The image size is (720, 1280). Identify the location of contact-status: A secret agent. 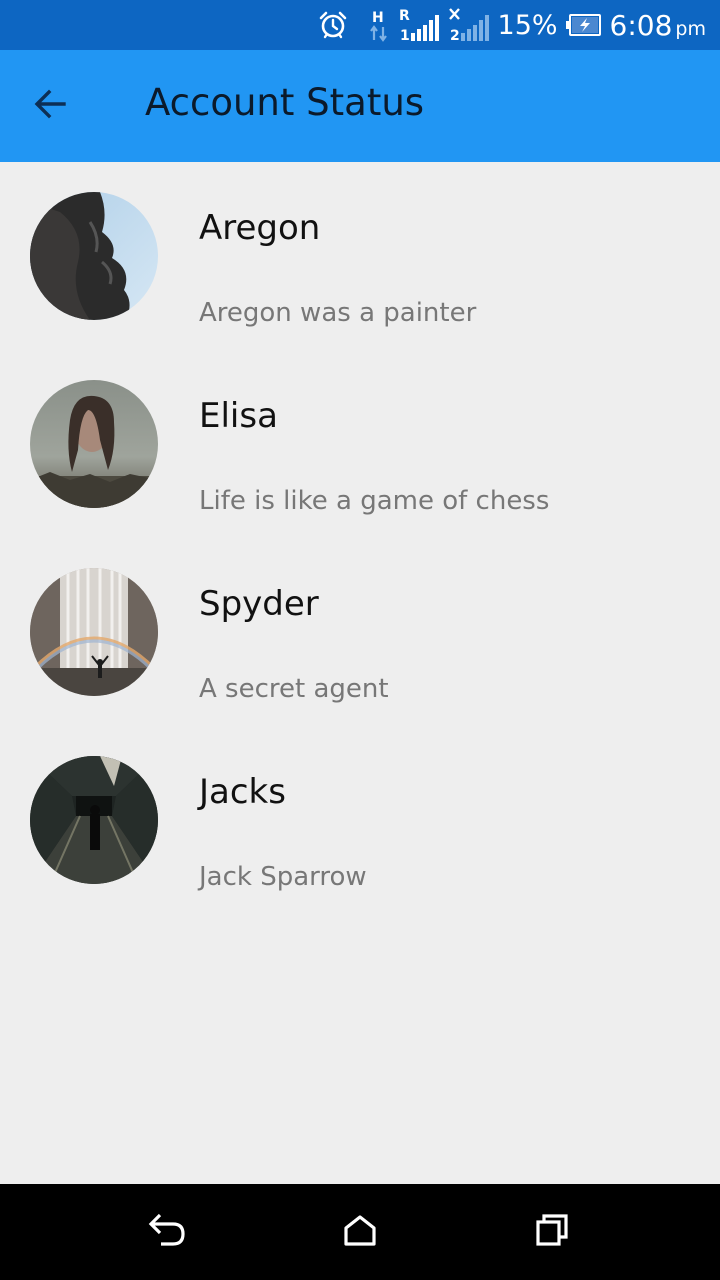
(294, 689).